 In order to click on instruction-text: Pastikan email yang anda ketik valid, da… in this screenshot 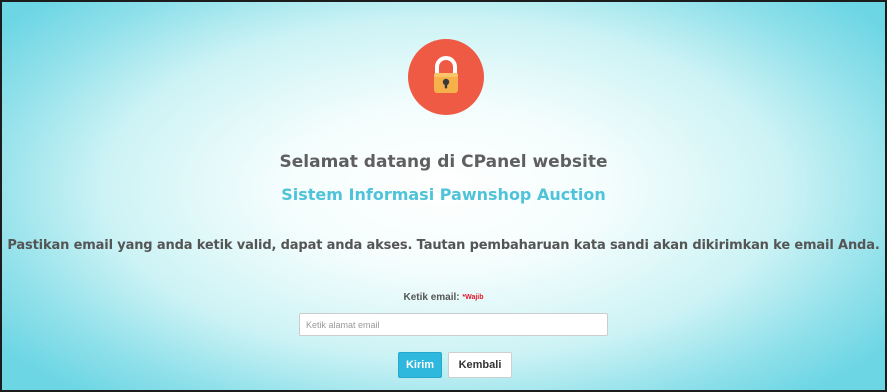, I will do `click(443, 245)`.